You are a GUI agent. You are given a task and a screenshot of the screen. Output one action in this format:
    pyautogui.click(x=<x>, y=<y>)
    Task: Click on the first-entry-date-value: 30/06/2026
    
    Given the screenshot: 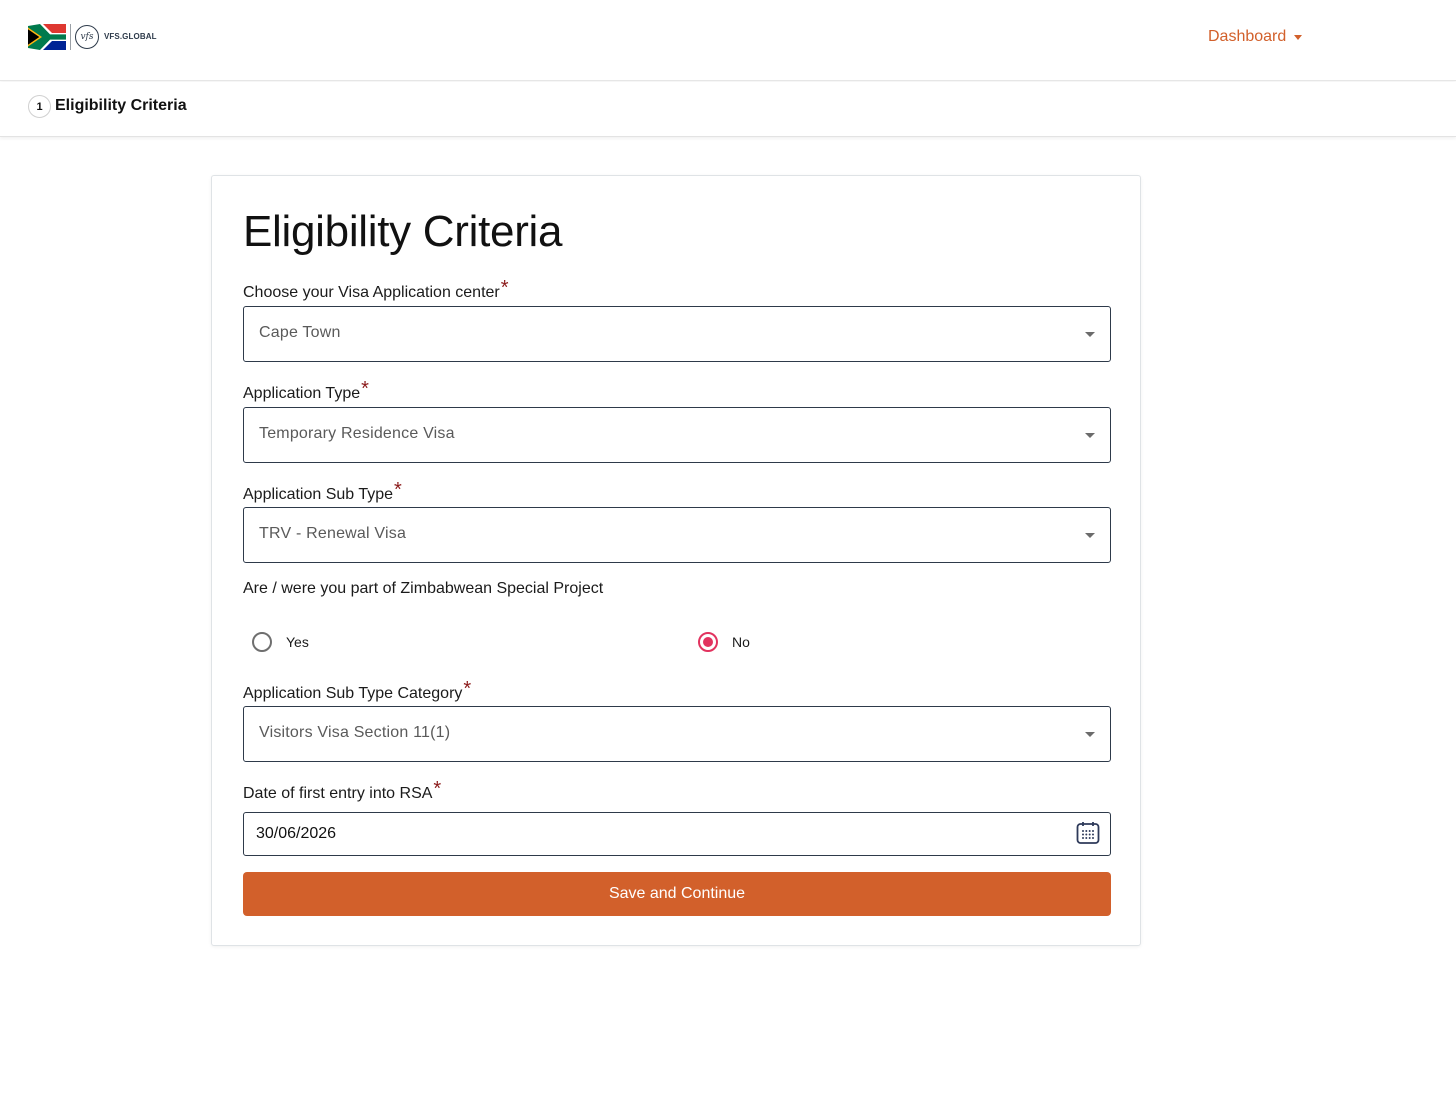 What is the action you would take?
    pyautogui.click(x=296, y=833)
    